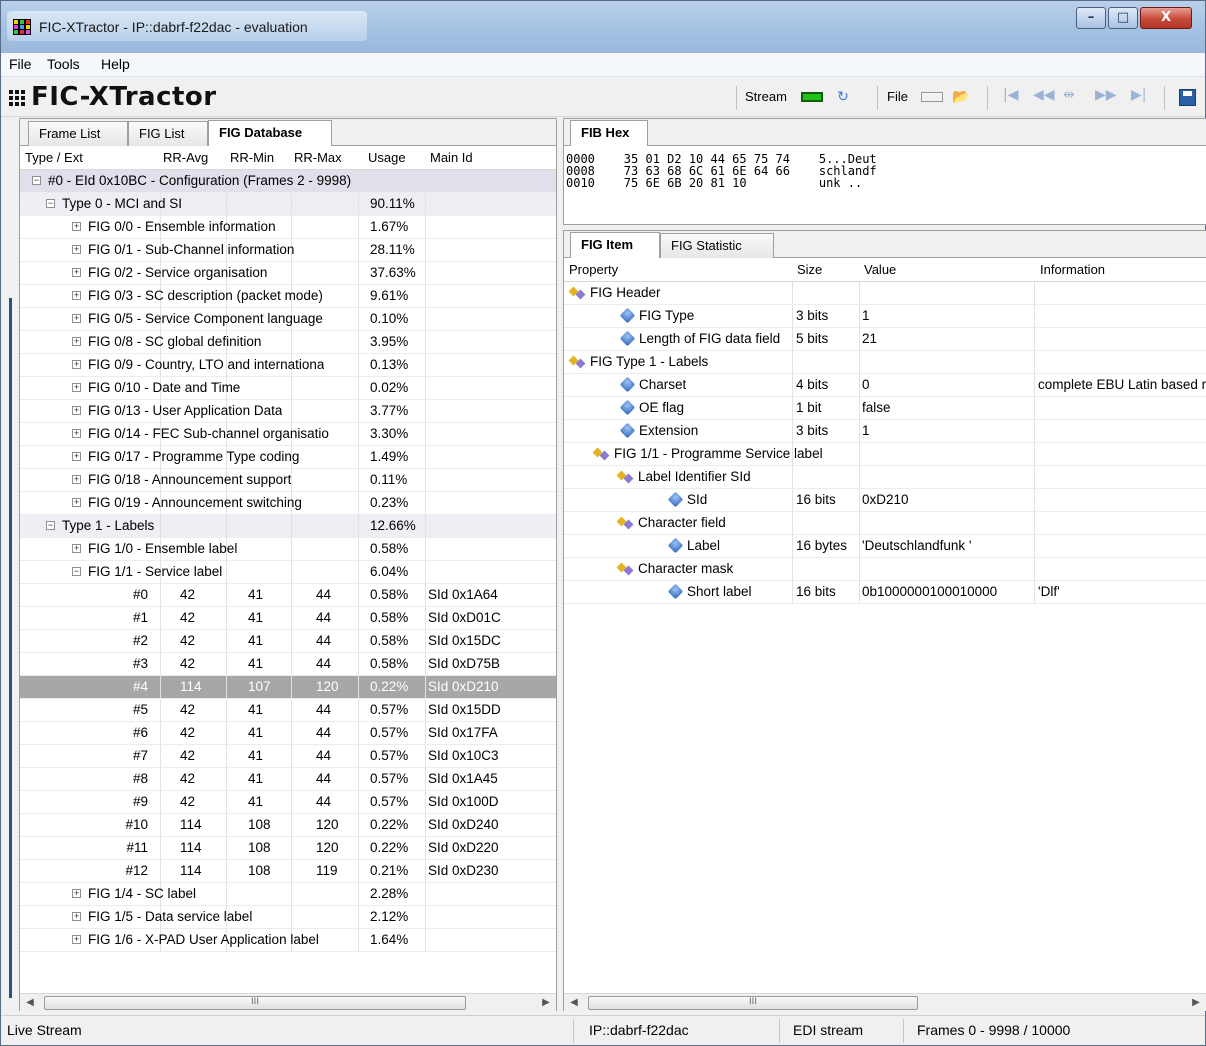 The width and height of the screenshot is (1206, 1046). What do you see at coordinates (288, 664) in the screenshot?
I see `table-row: #3 42 41 44 0.58% SId 0xD75B` at bounding box center [288, 664].